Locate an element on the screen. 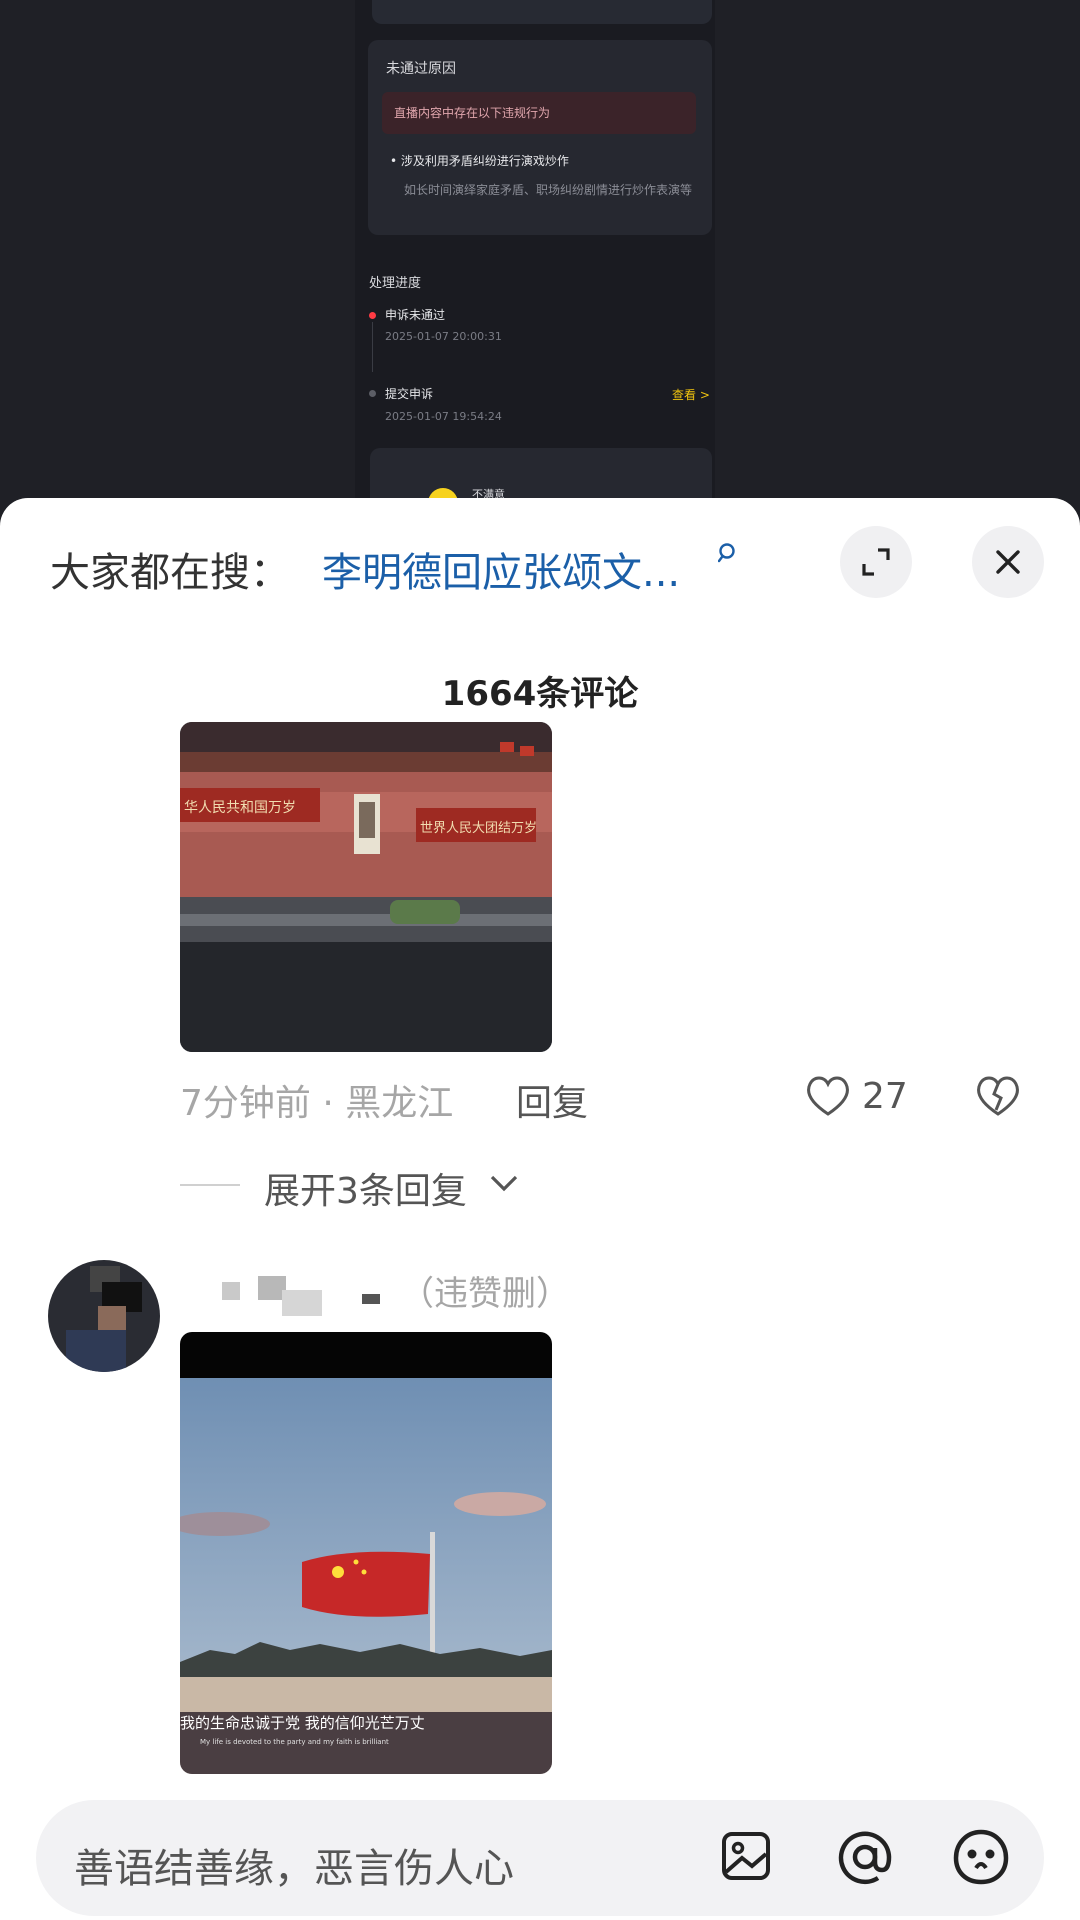 The height and width of the screenshot is (1920, 1080). expand-divider is located at coordinates (210, 1185).